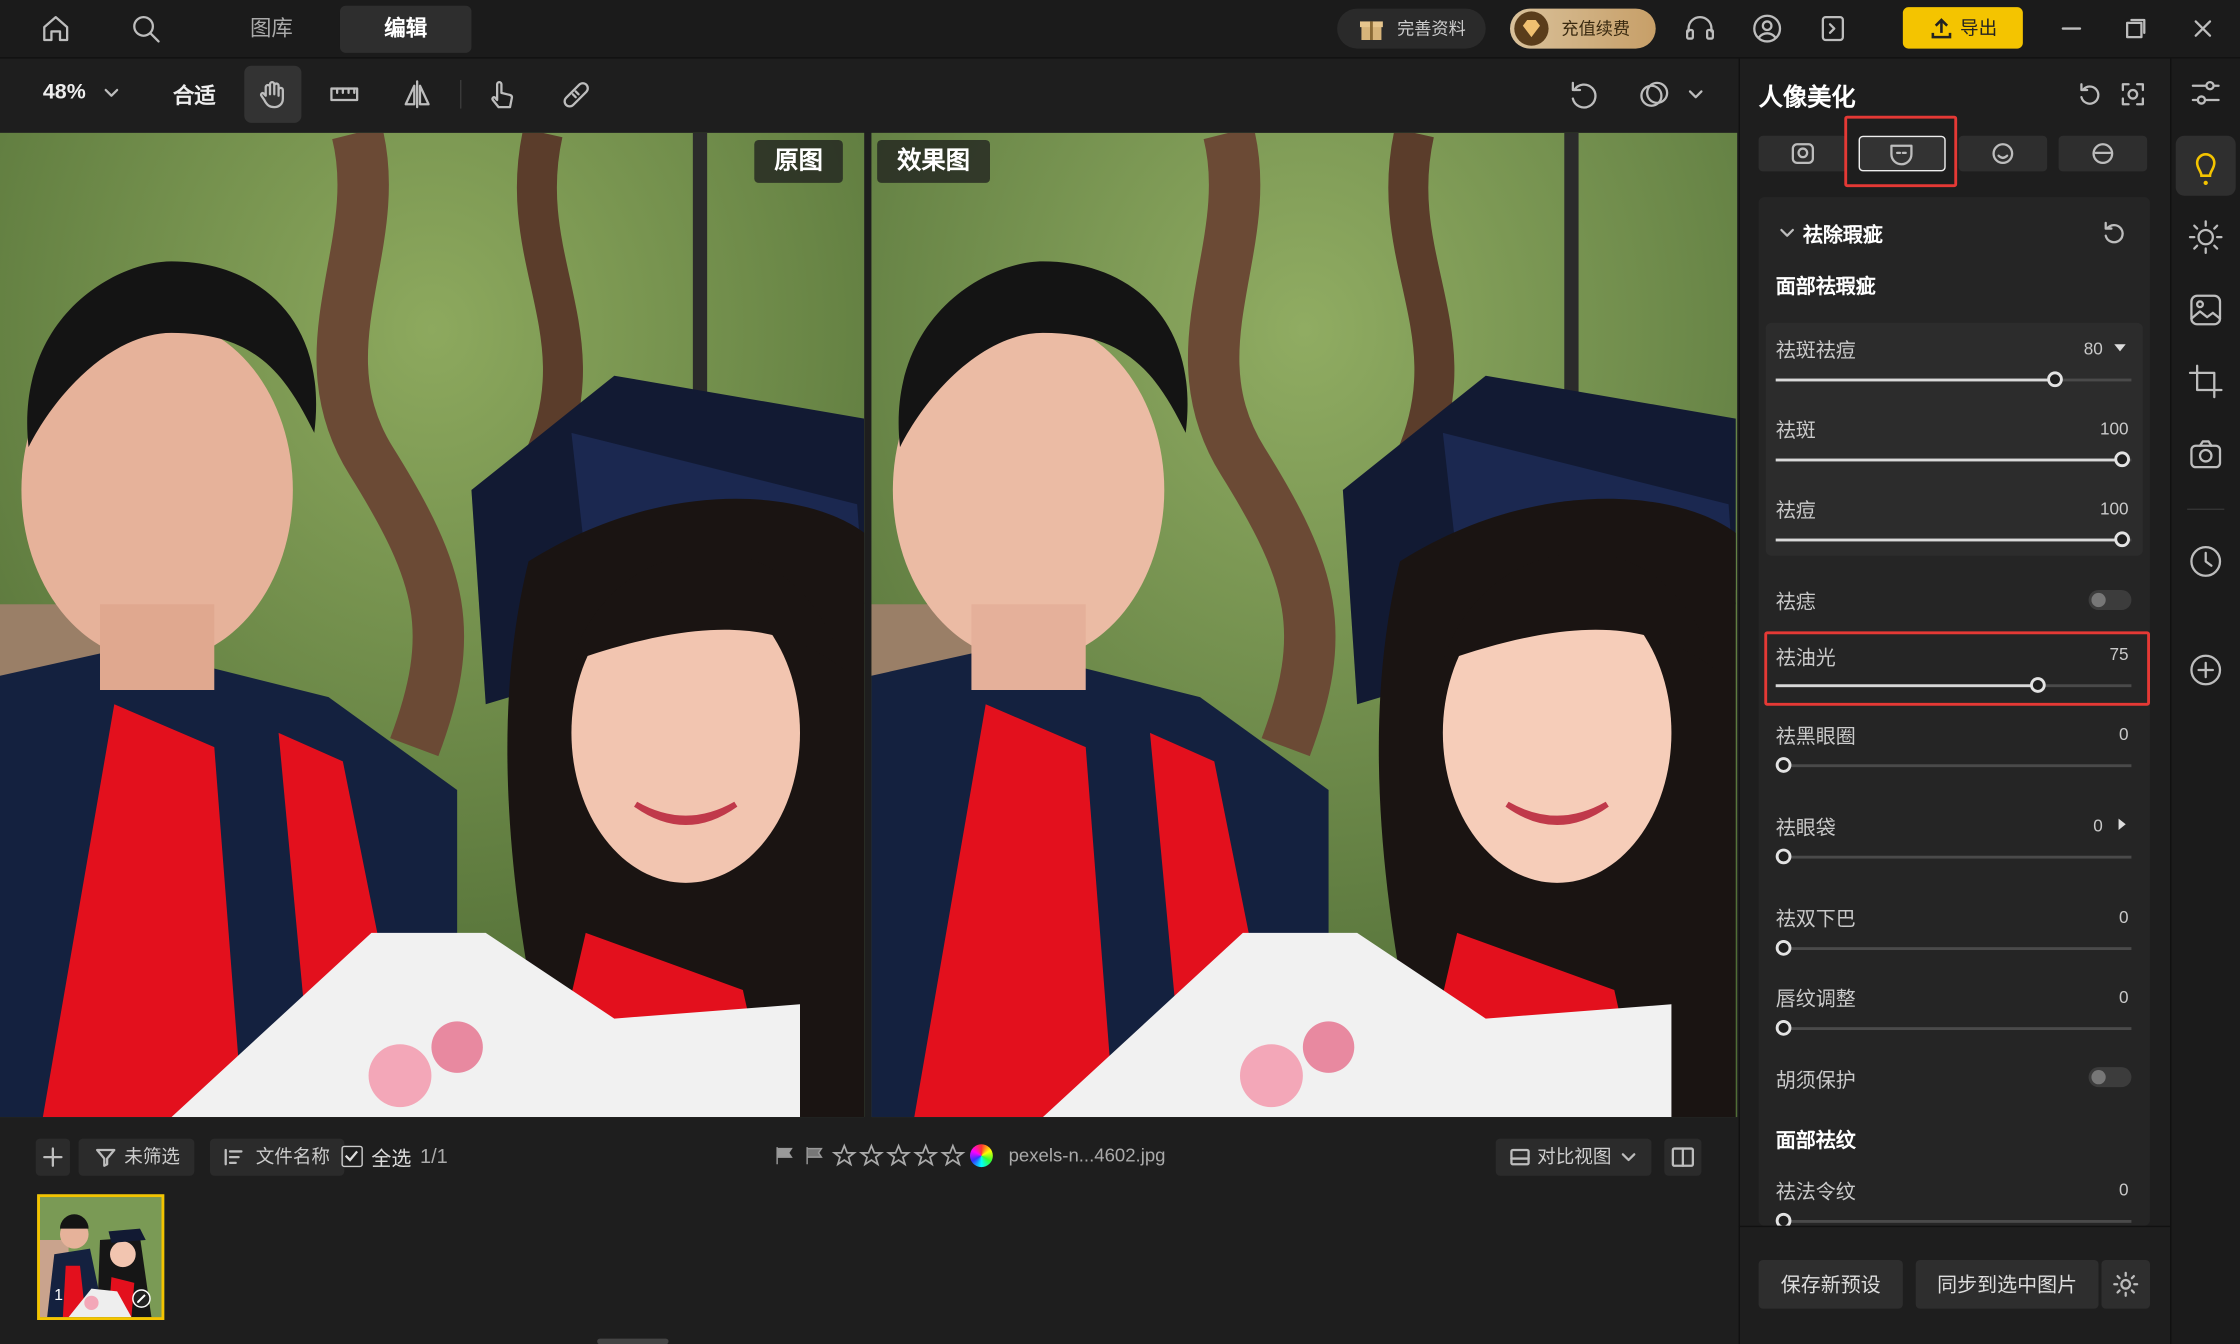 Image resolution: width=2240 pixels, height=1344 pixels. What do you see at coordinates (1783, 1219) in the screenshot?
I see `slider-thumb-nasolabial` at bounding box center [1783, 1219].